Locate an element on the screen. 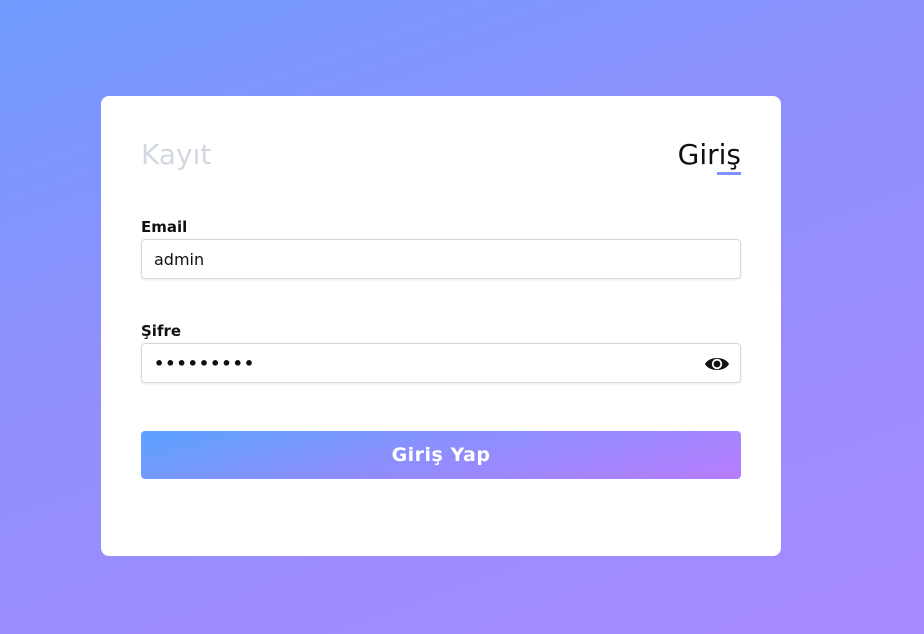  email-label: Email is located at coordinates (164, 227).